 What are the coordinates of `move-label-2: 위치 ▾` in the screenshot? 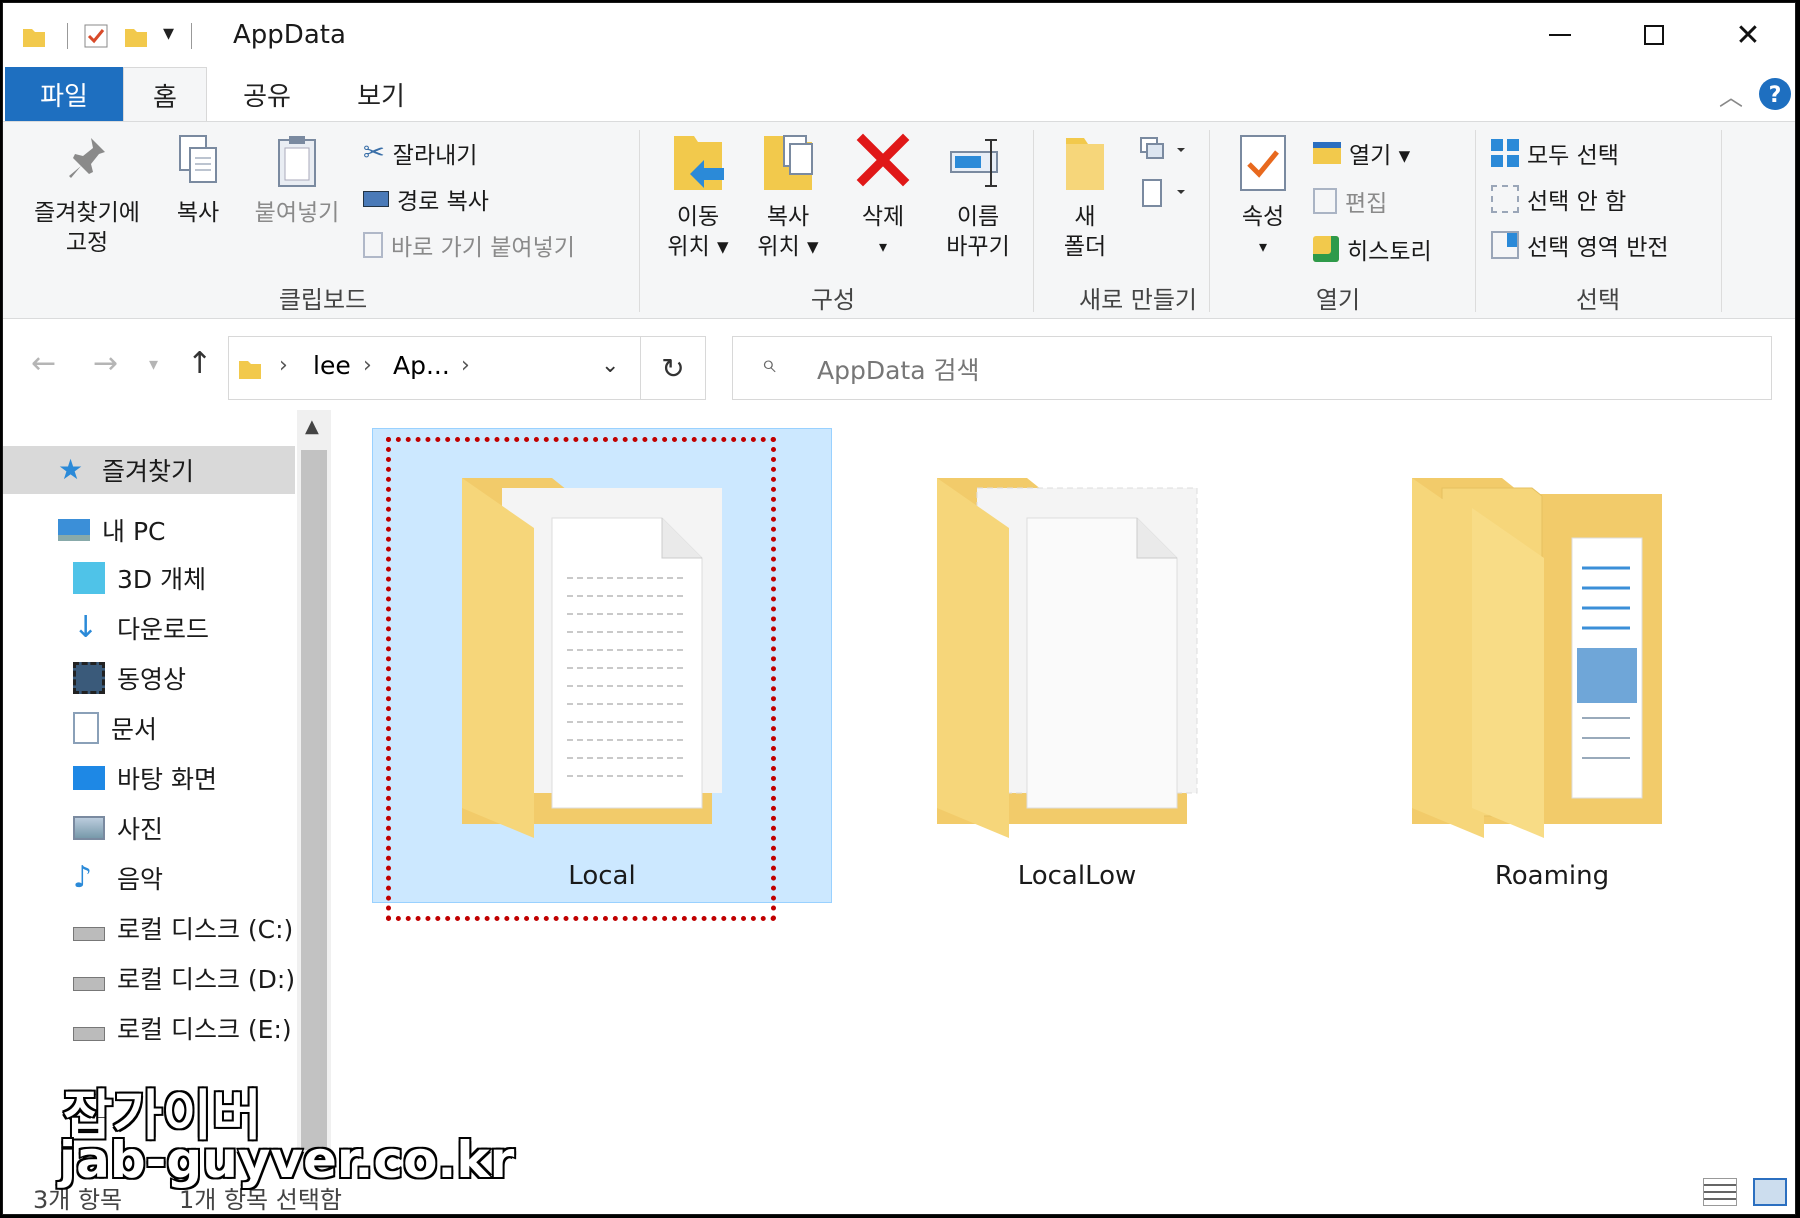 It's located at (698, 247).